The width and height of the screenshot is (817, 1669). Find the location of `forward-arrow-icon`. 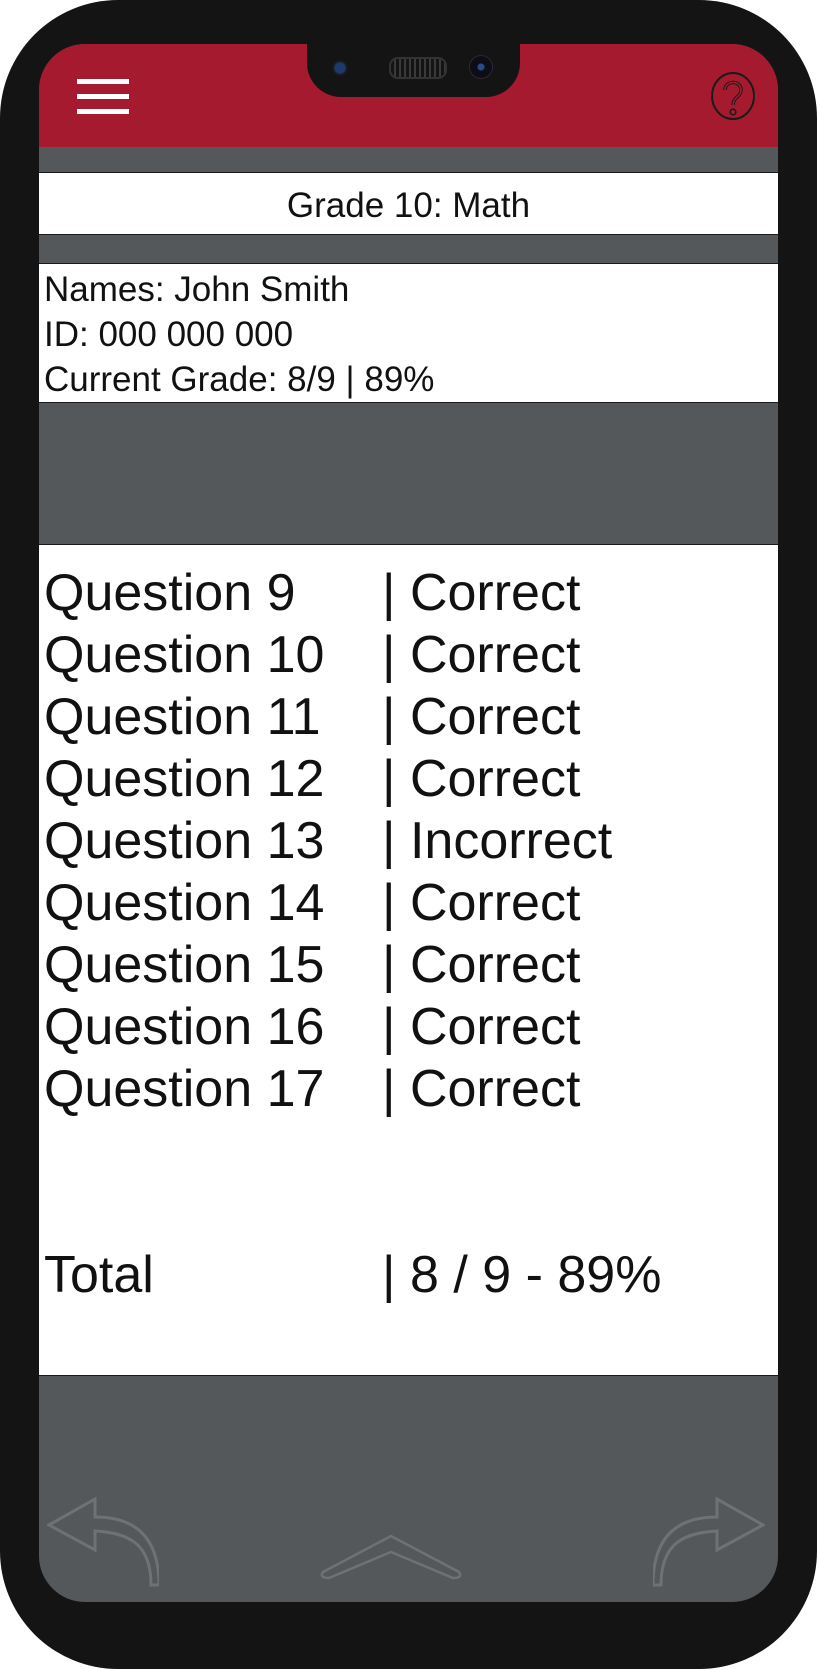

forward-arrow-icon is located at coordinates (709, 1543).